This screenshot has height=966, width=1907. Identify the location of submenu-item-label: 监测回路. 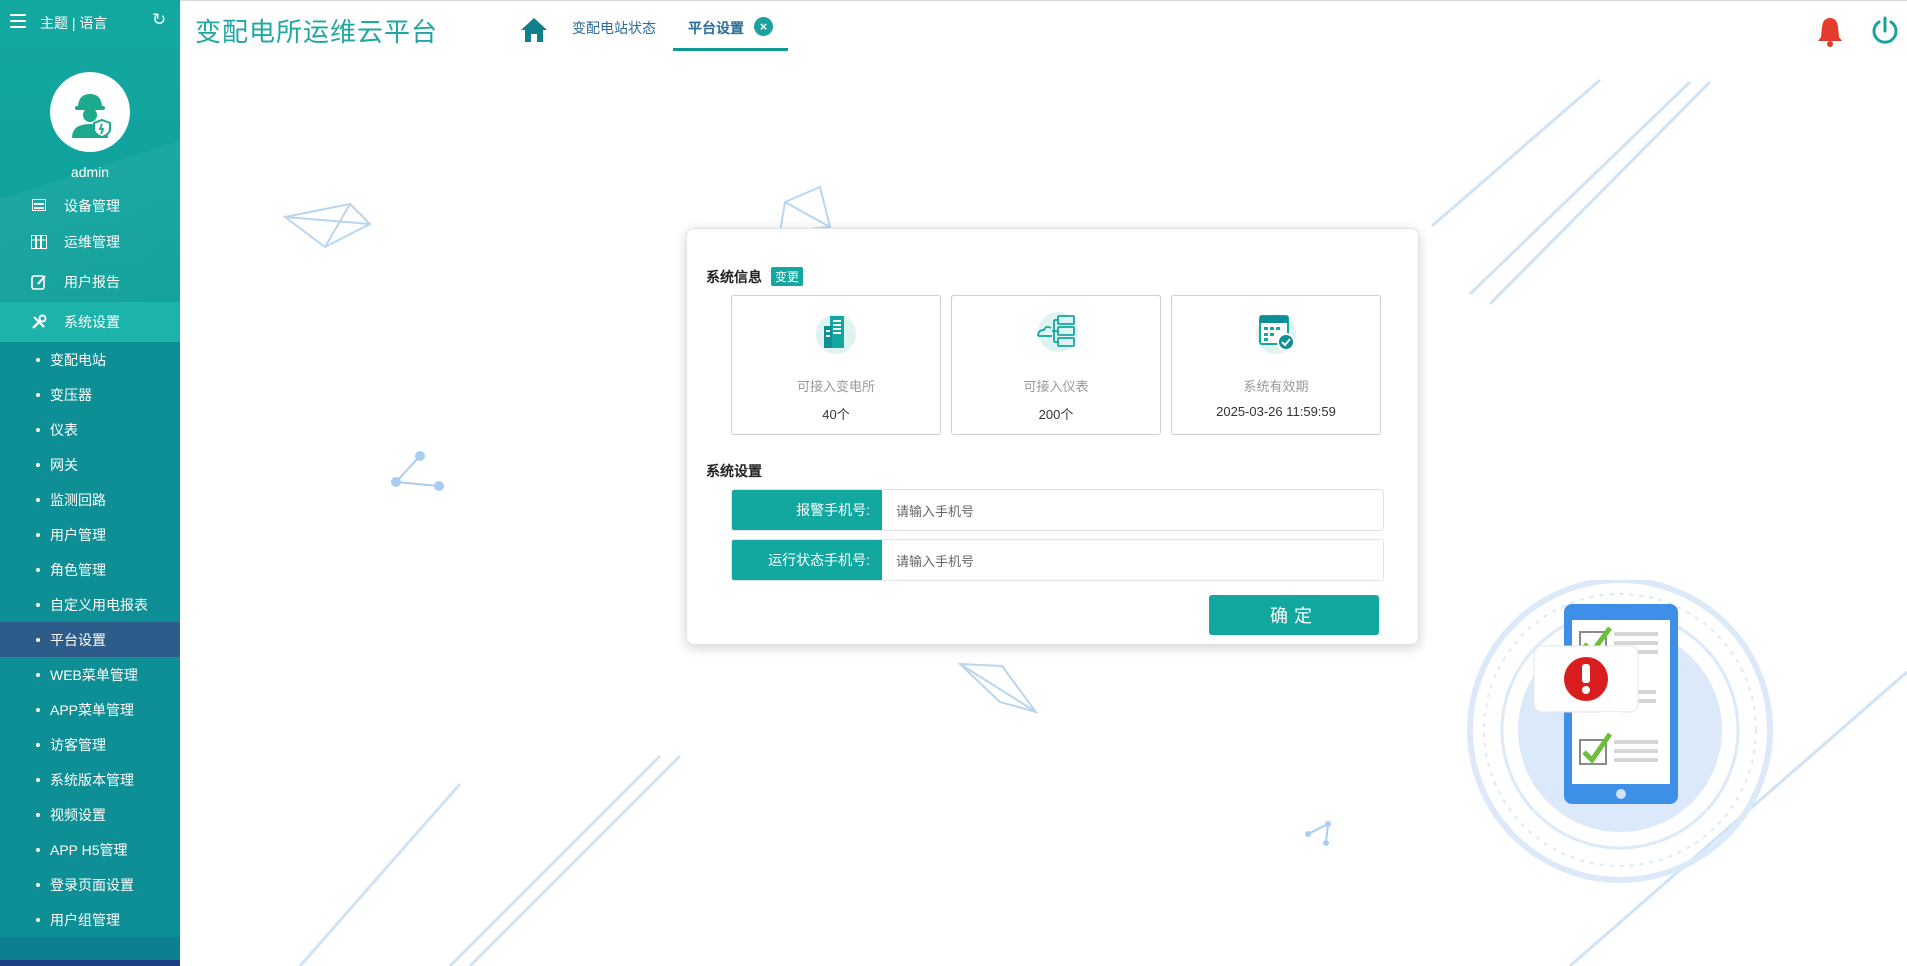
(78, 499).